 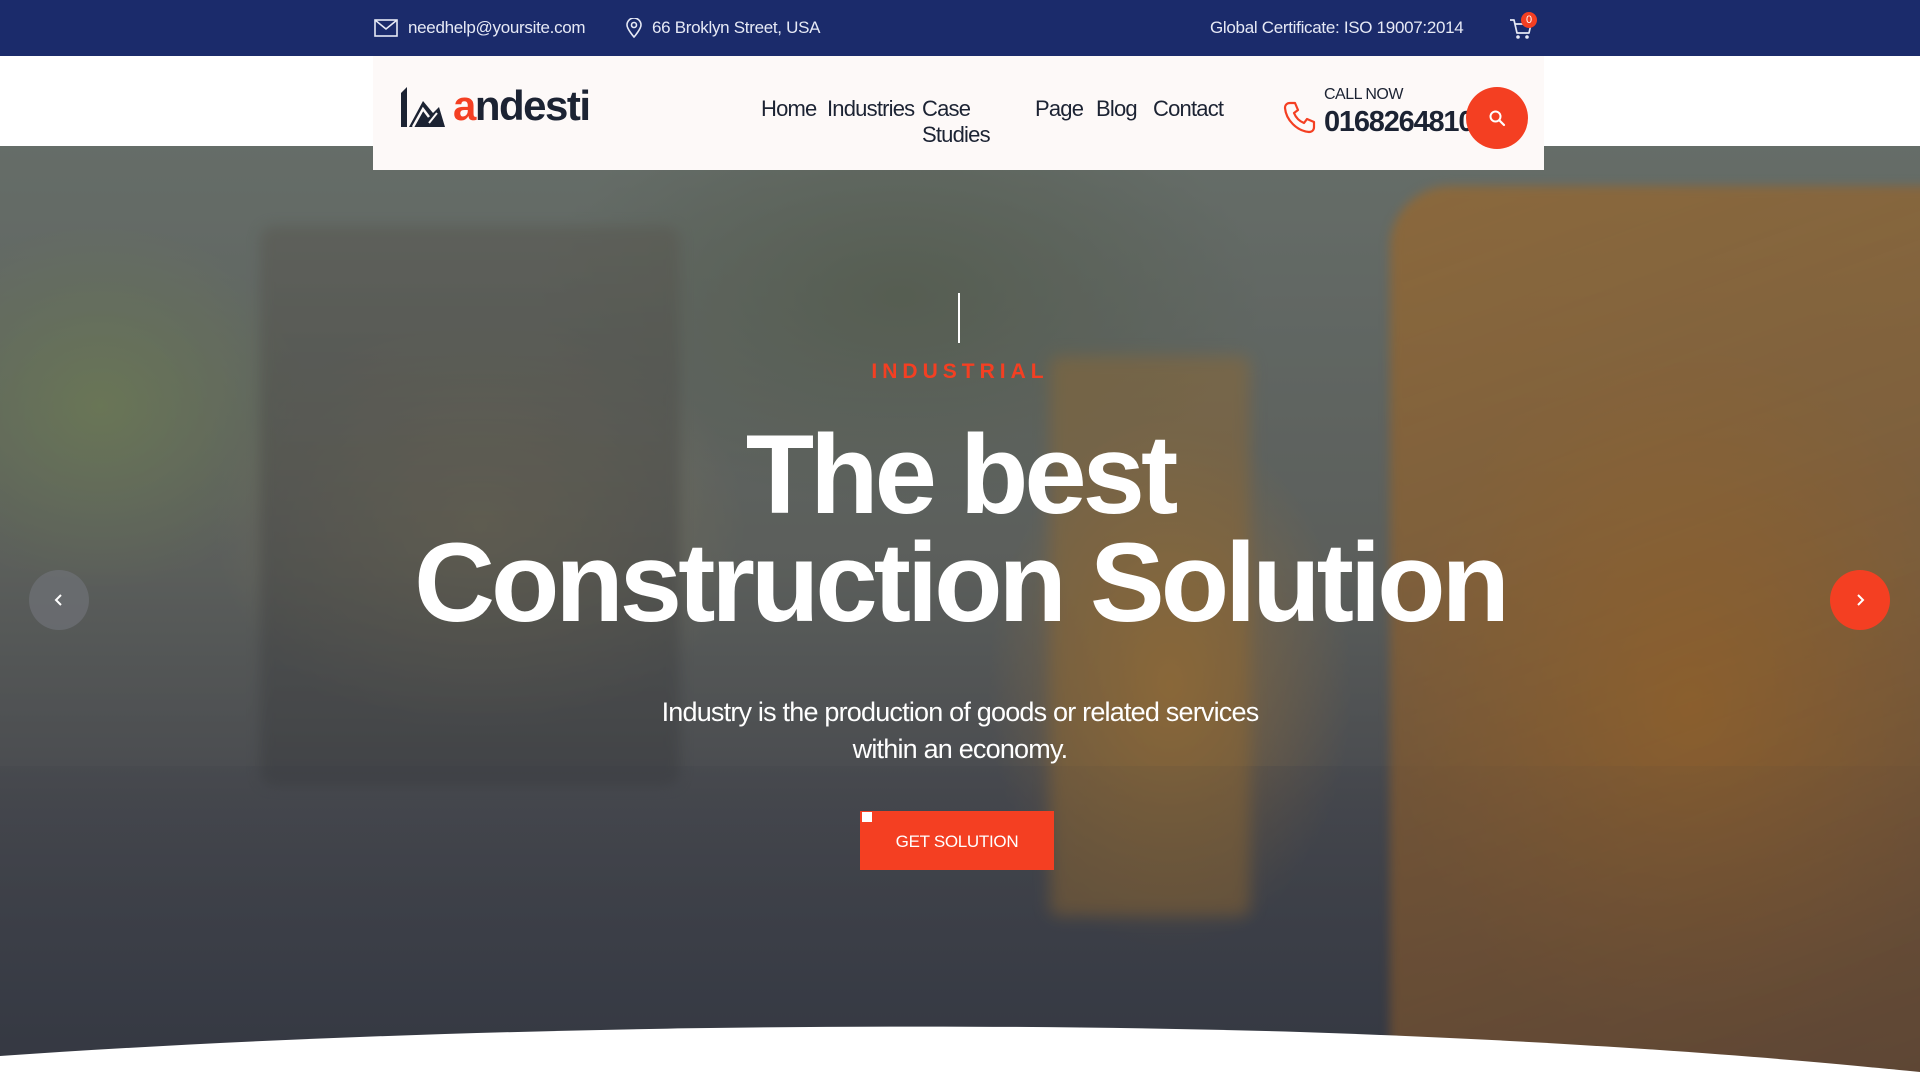 I want to click on hero-title-line1: The best, so click(x=962, y=474).